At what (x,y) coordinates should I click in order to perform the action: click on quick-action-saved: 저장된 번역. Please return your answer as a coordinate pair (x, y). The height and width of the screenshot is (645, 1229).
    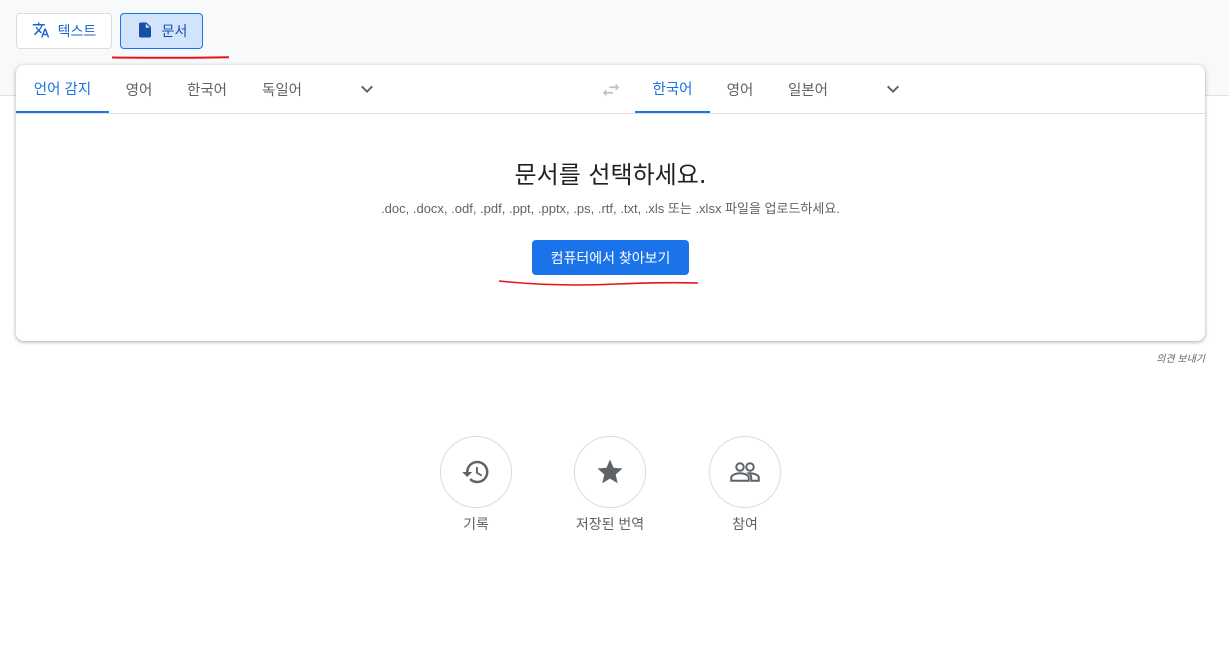
    Looking at the image, I should click on (610, 484).